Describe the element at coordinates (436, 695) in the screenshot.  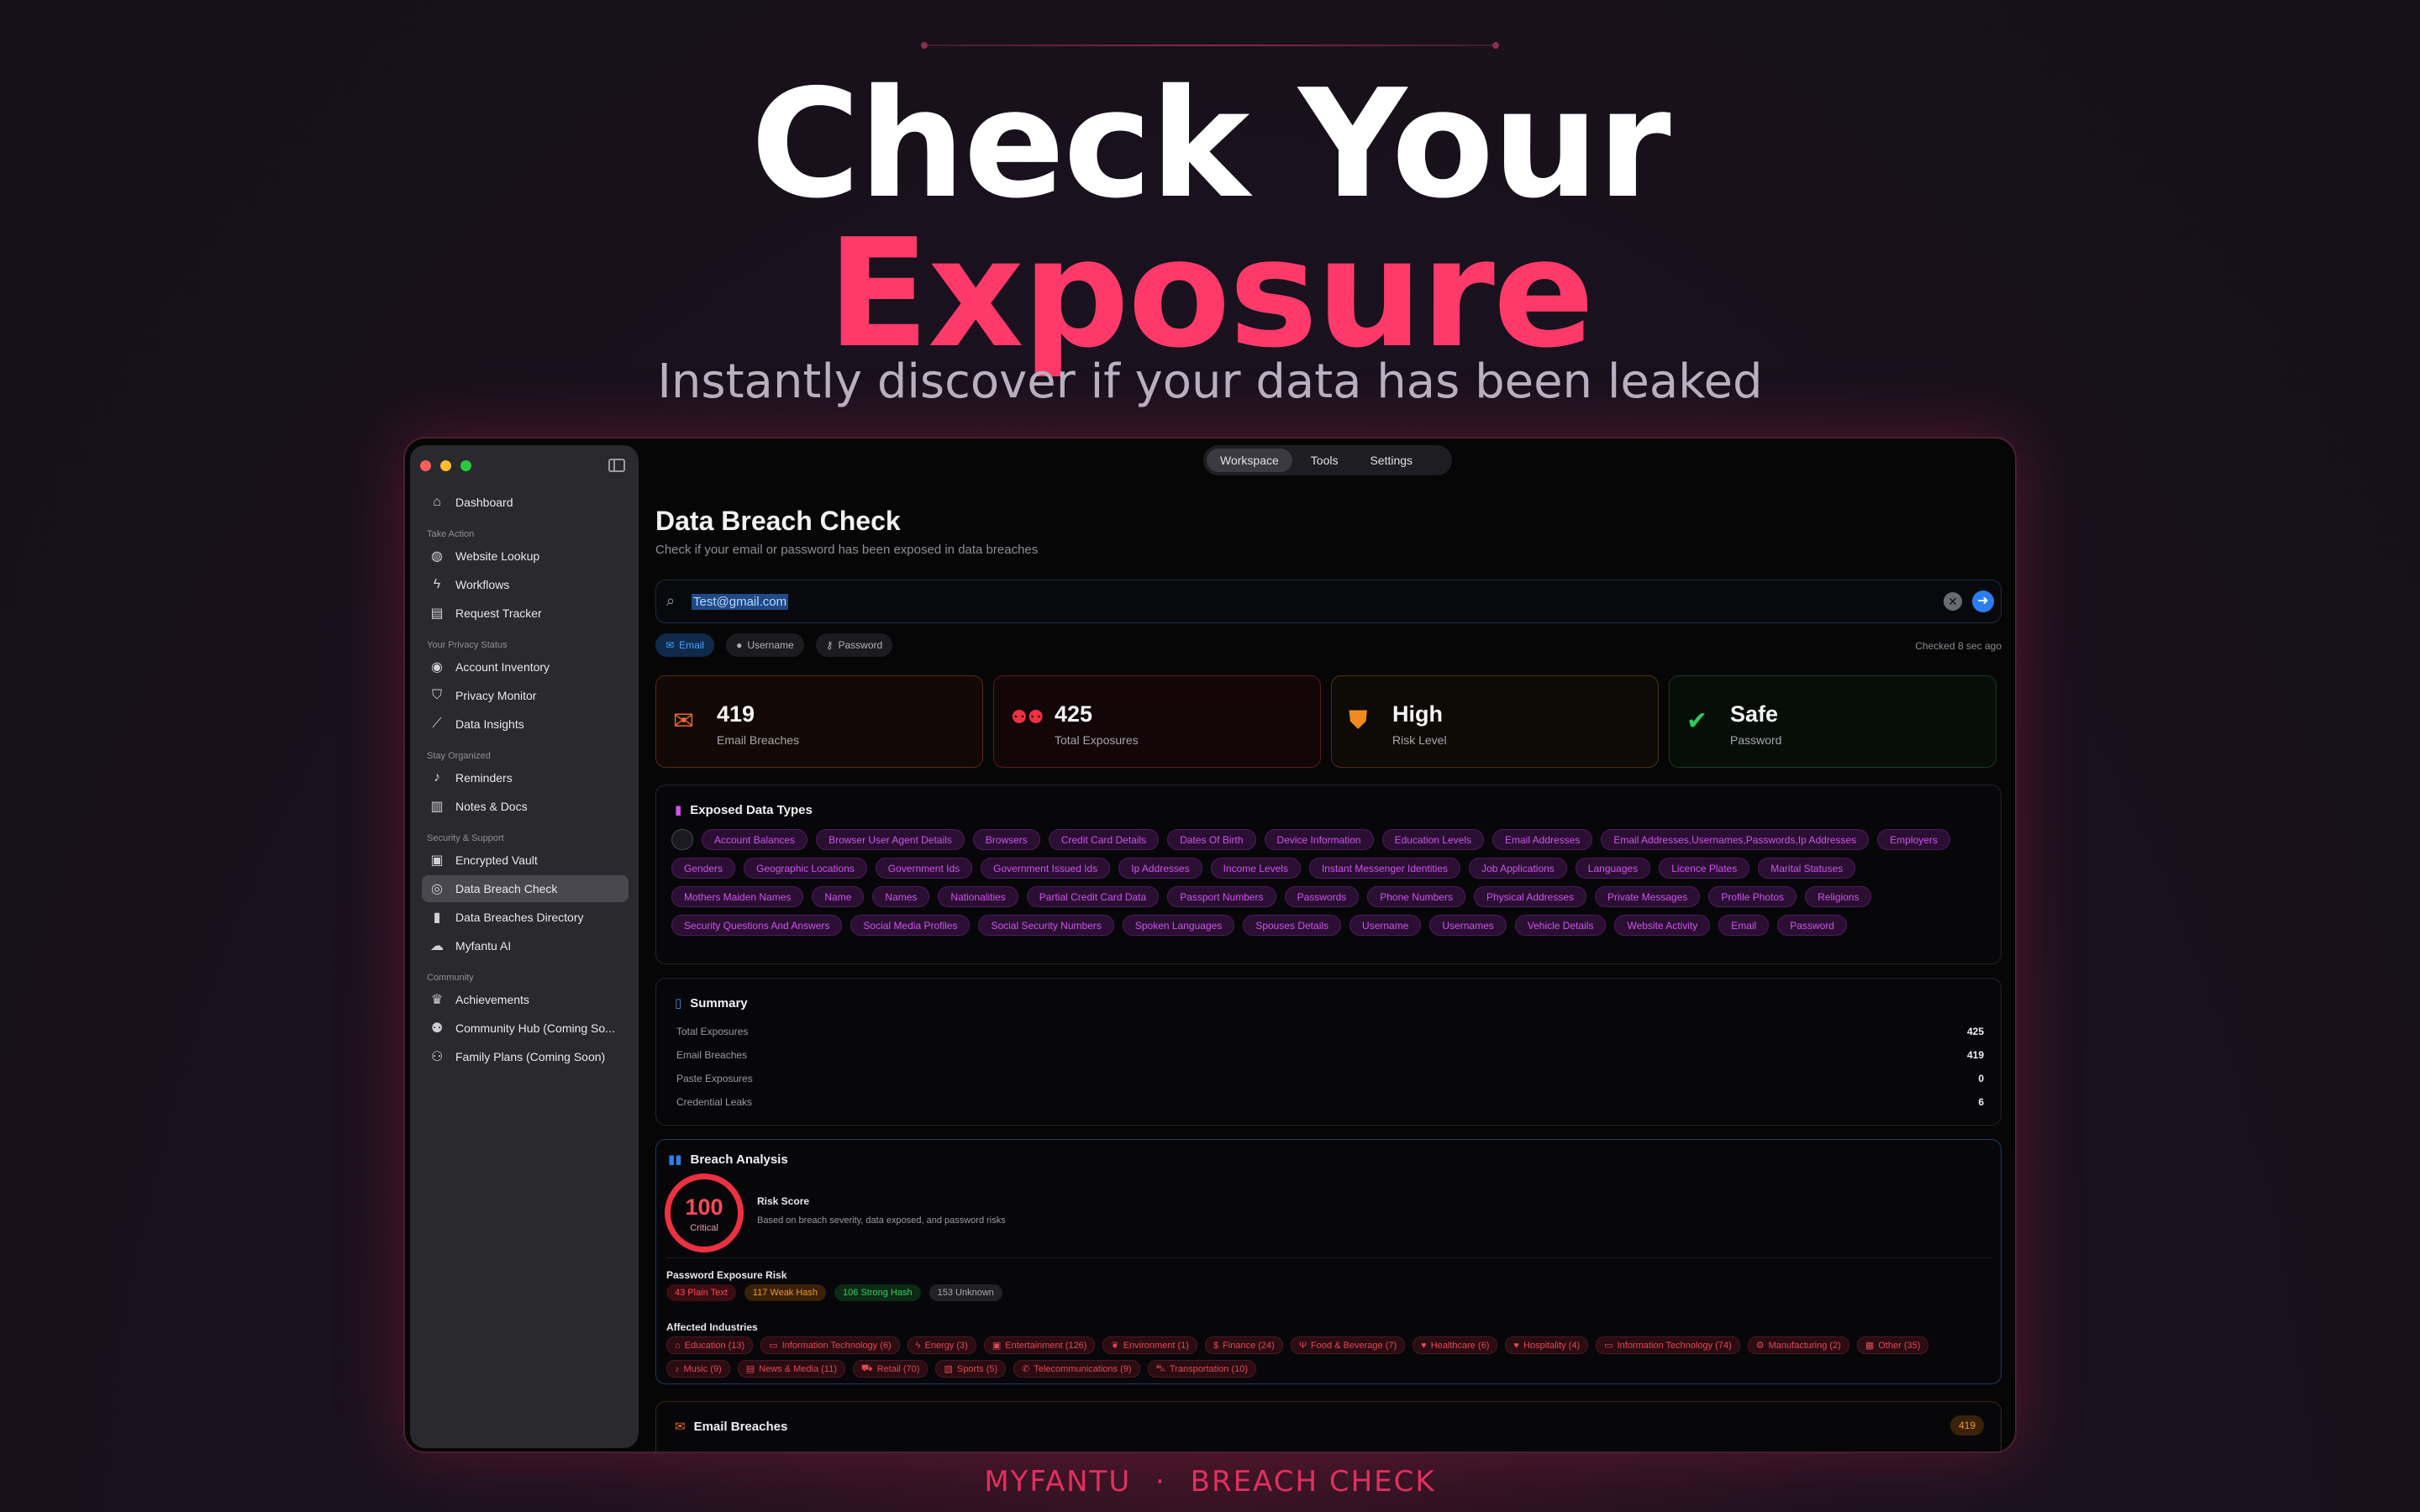
I see `shield-icon: ⛉` at that location.